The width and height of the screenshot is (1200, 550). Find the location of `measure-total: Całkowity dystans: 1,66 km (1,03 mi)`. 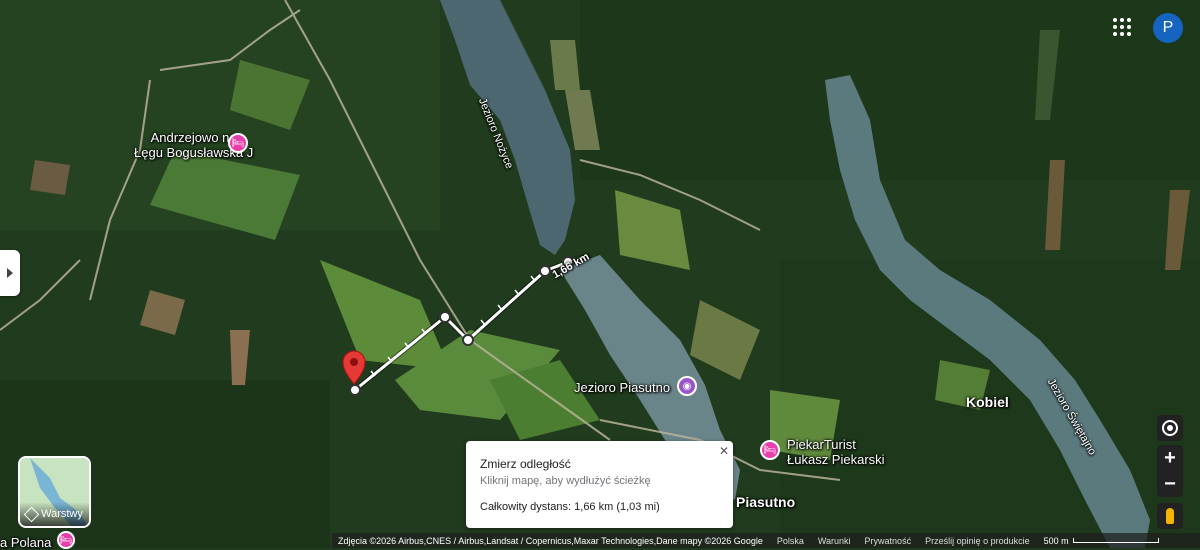

measure-total: Całkowity dystans: 1,66 km (1,03 mi) is located at coordinates (570, 507).